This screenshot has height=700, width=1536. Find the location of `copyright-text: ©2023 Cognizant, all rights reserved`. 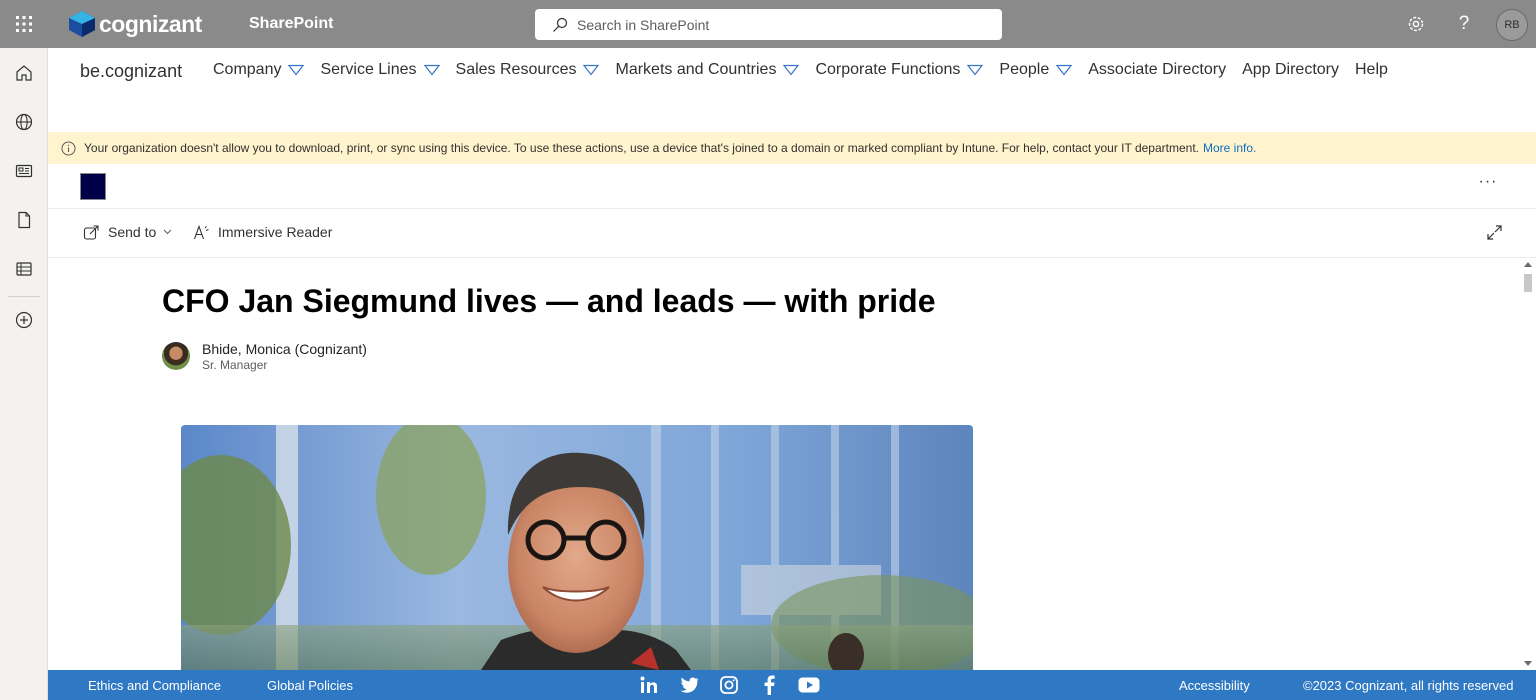

copyright-text: ©2023 Cognizant, all rights reserved is located at coordinates (1408, 685).